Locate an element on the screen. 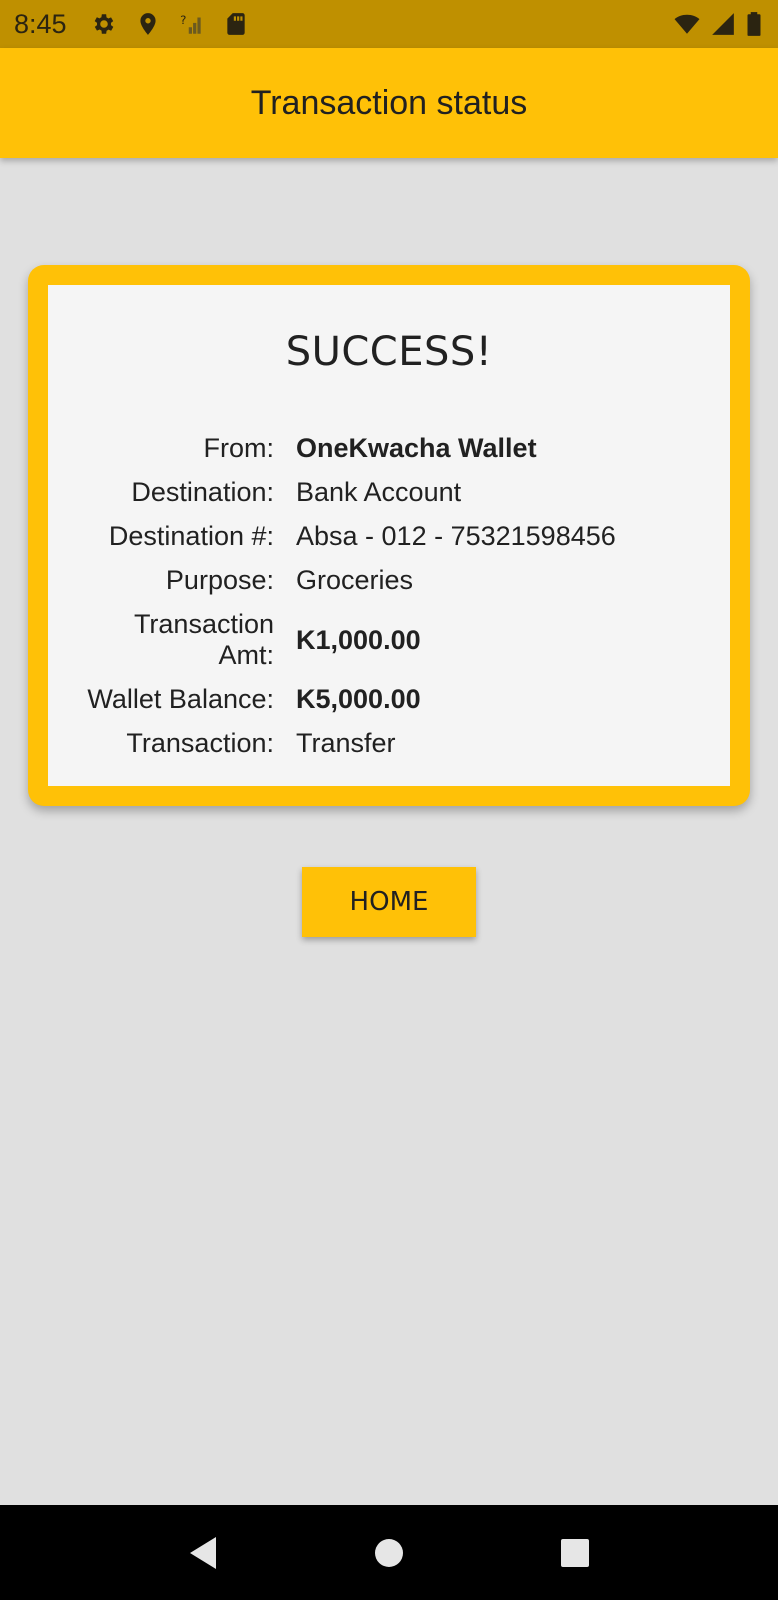  detail-label: Wallet Balance: is located at coordinates (180, 699).